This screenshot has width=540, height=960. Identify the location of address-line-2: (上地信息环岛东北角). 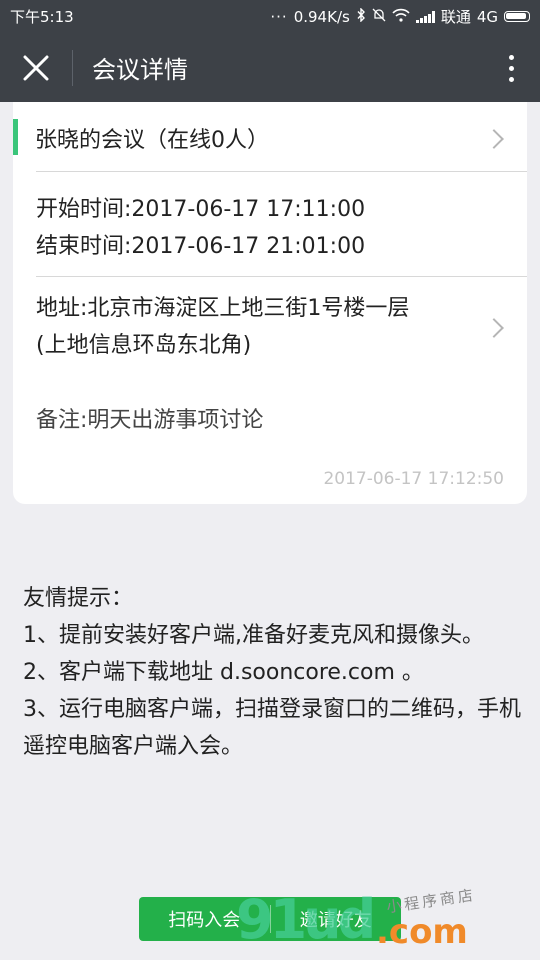
(144, 345).